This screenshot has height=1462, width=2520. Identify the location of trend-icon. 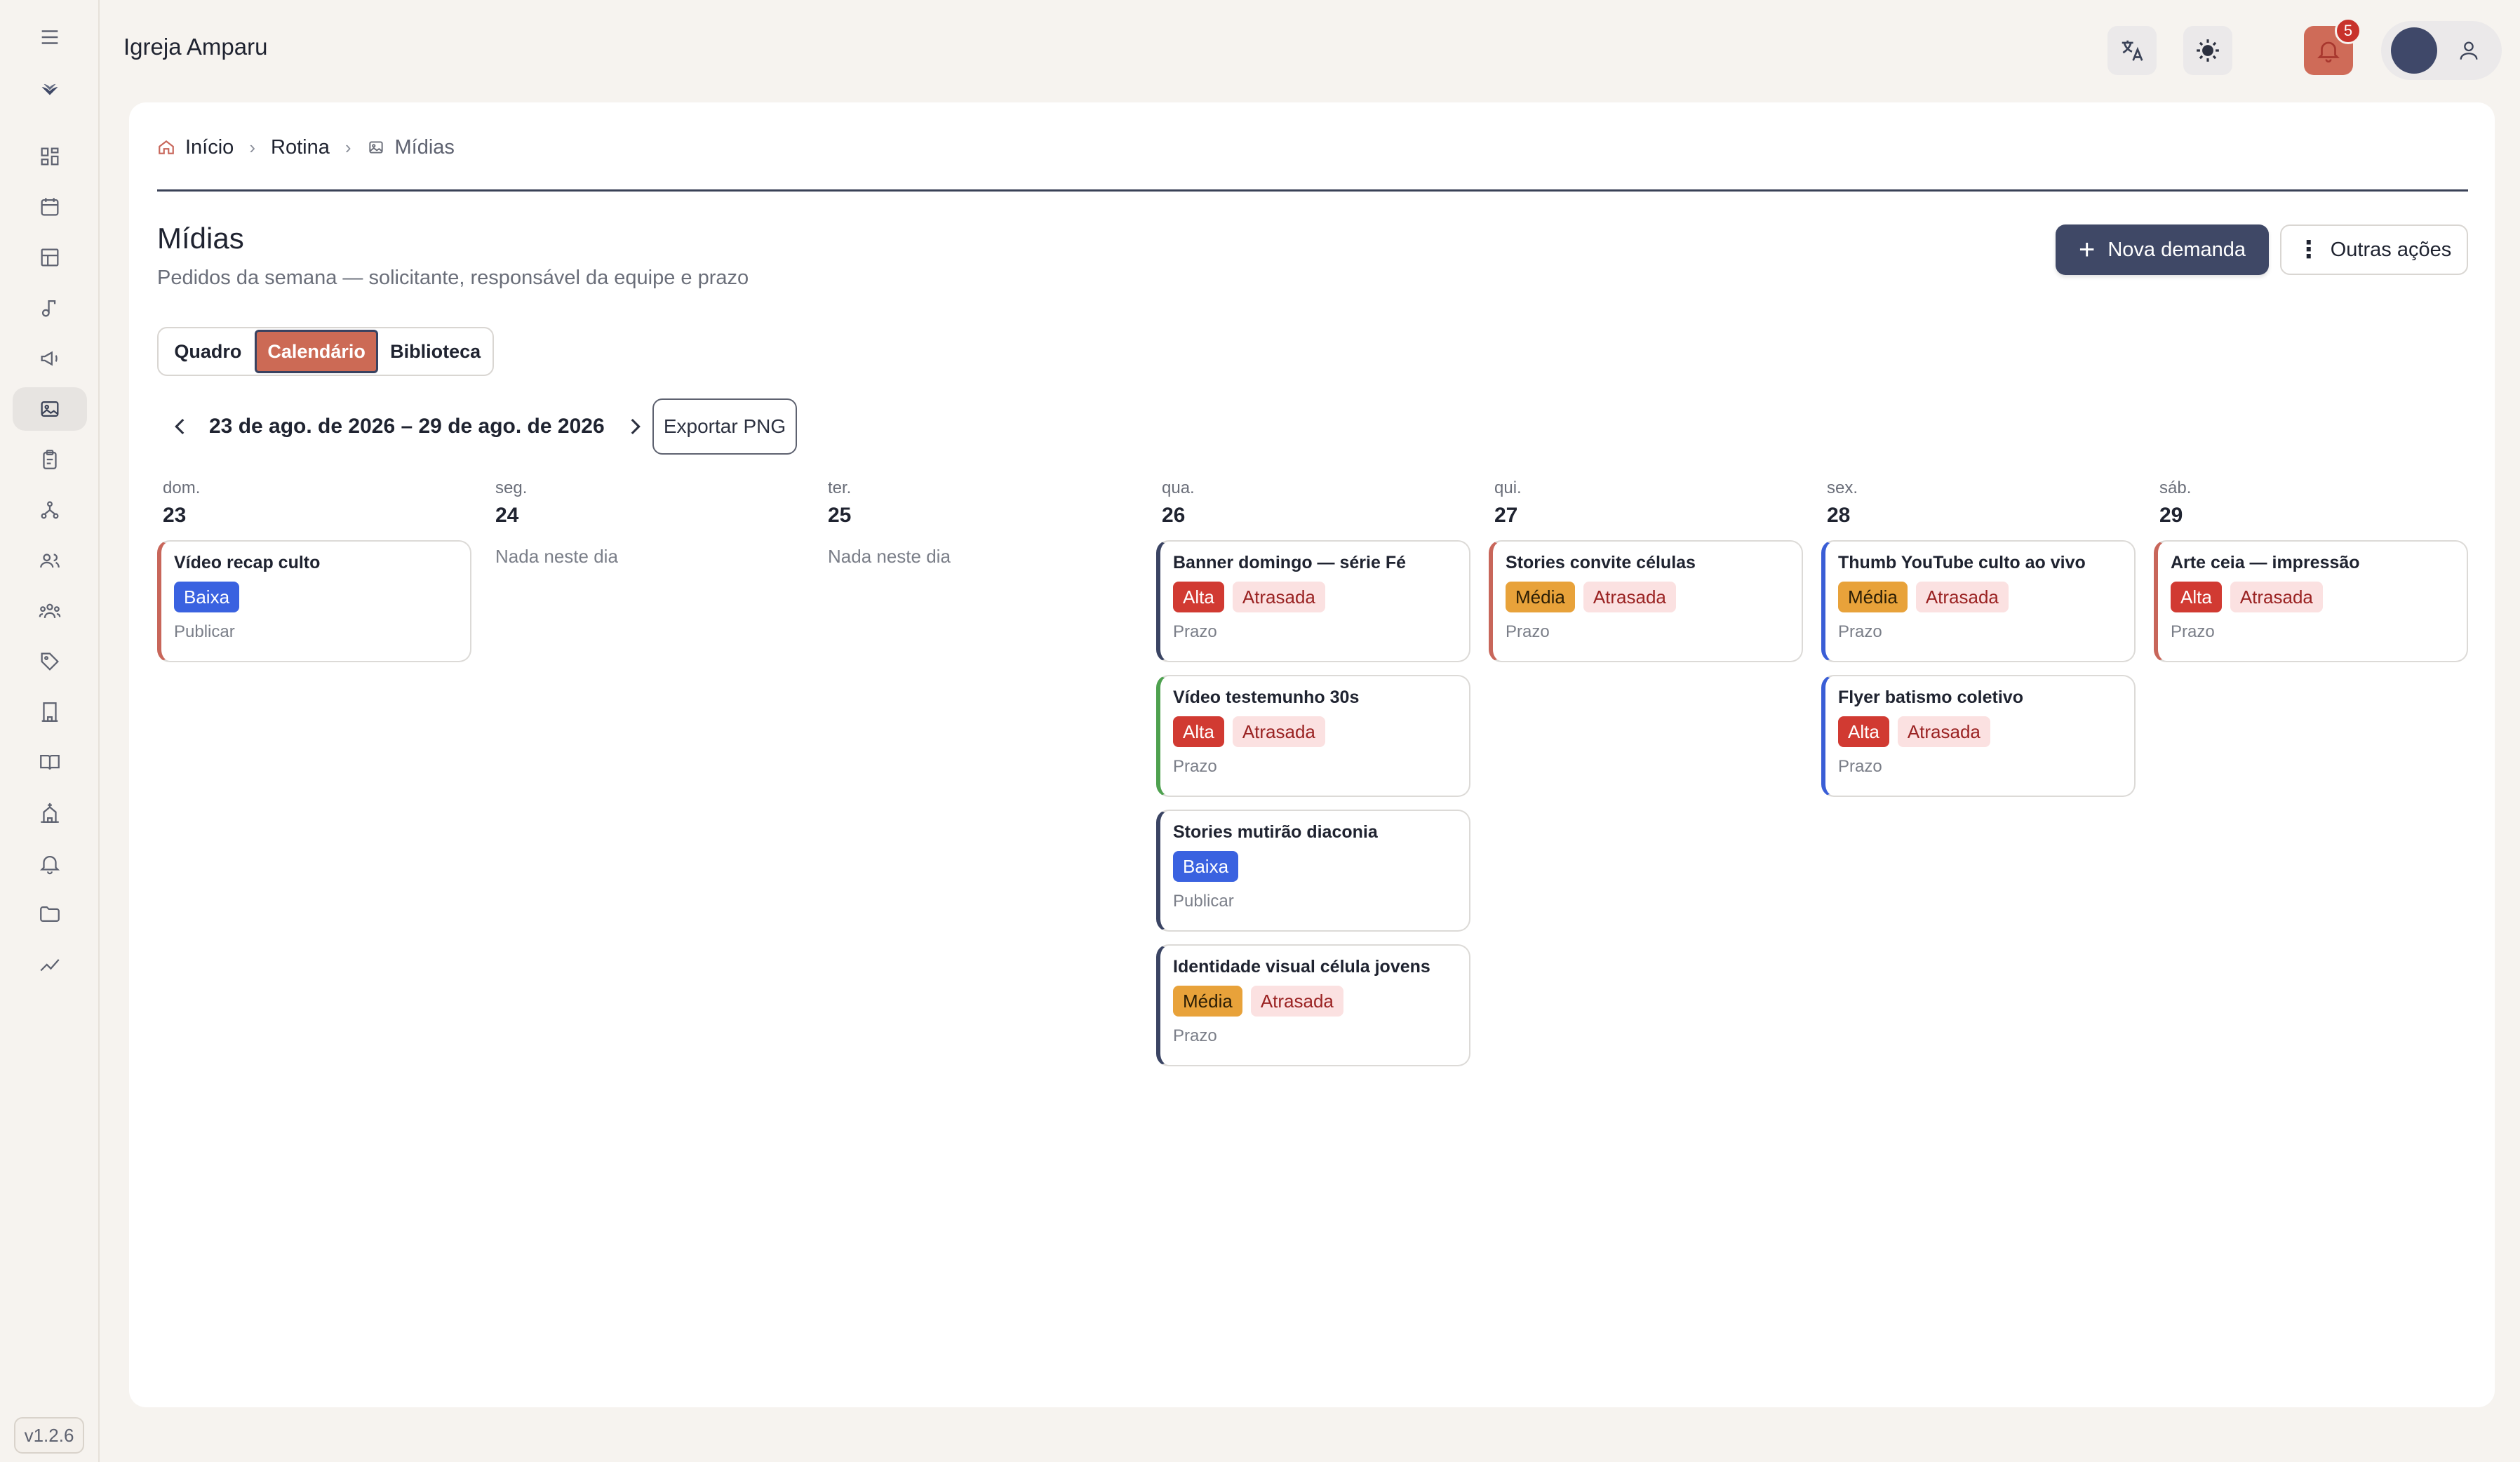
(50, 965).